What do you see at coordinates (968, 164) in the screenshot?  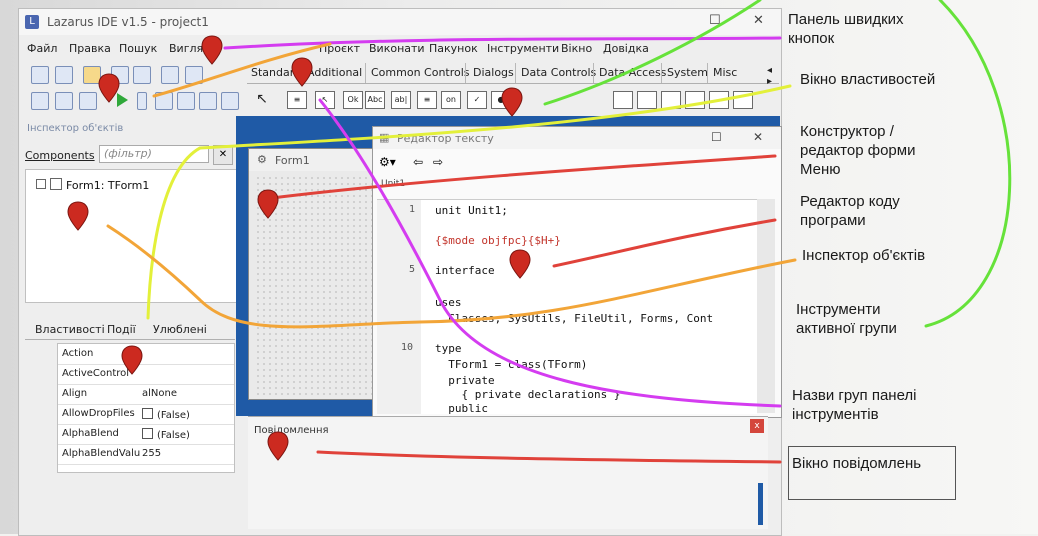 I see `arrow-active-group-right` at bounding box center [968, 164].